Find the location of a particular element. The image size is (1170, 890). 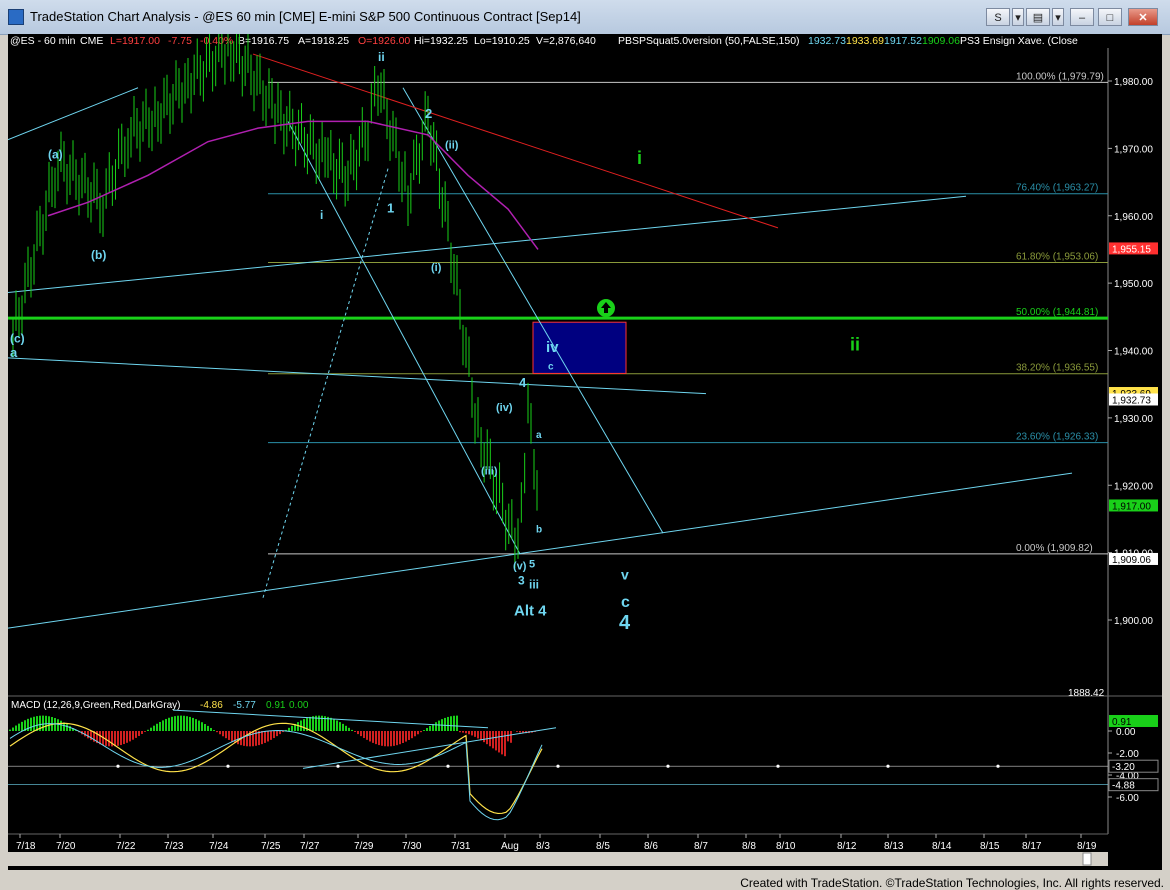

link-button: ▤ is located at coordinates (1038, 17).